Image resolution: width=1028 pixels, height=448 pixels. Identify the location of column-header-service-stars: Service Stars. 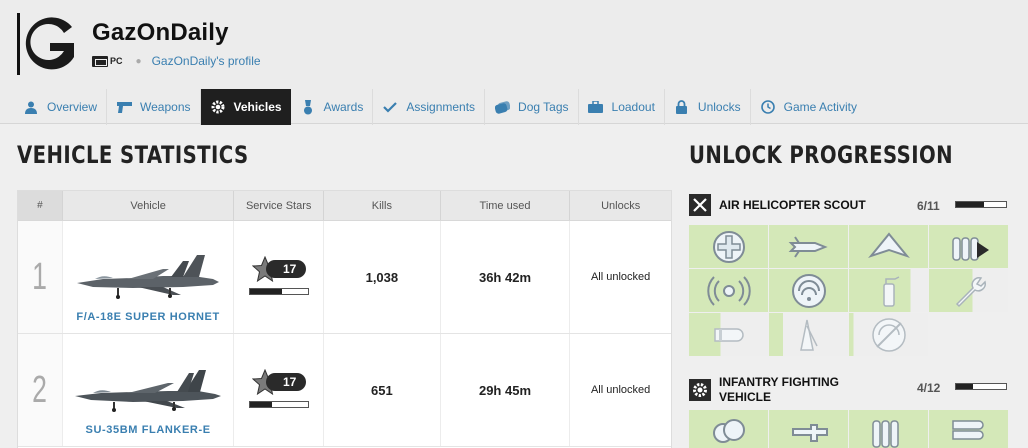
(279, 205).